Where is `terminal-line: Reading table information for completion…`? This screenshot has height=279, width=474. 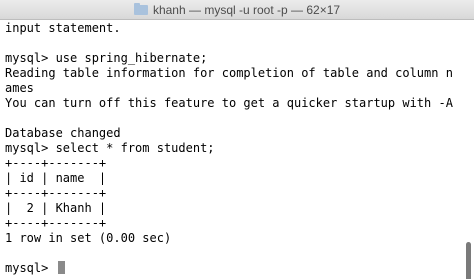 terminal-line: Reading table information for completion… is located at coordinates (229, 73).